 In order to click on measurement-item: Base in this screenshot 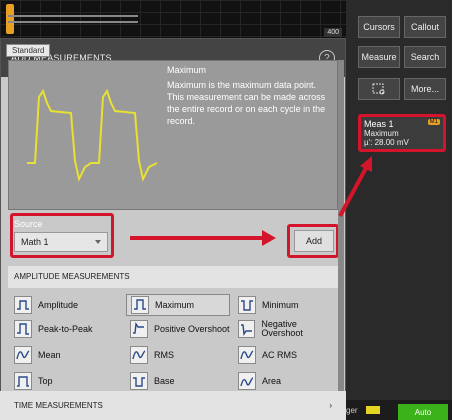, I will do `click(178, 381)`.